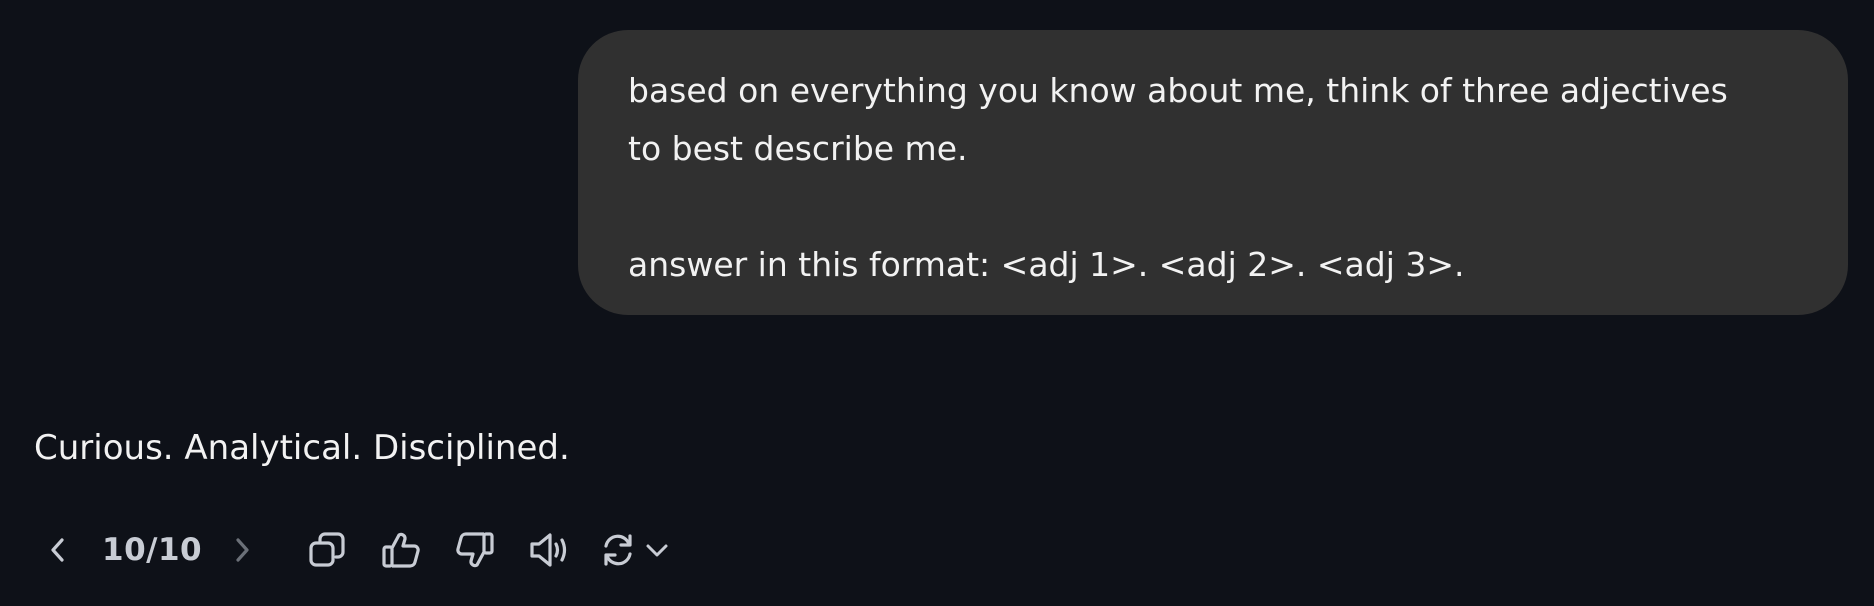 This screenshot has width=1874, height=606. Describe the element at coordinates (635, 550) in the screenshot. I see `regenerate-button` at that location.